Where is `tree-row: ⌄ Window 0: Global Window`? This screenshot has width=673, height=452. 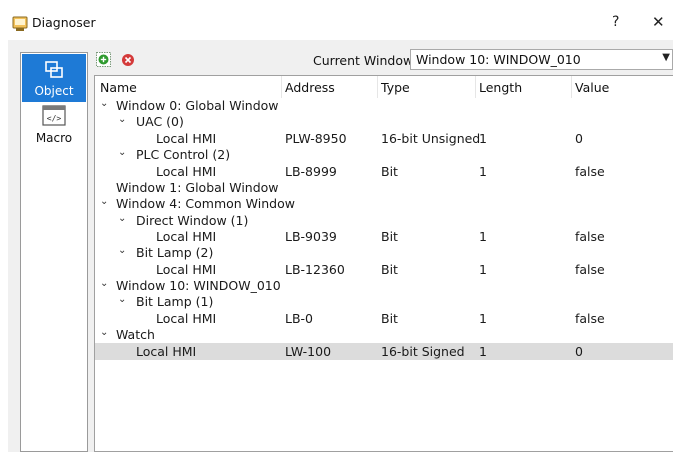 tree-row: ⌄ Window 0: Global Window is located at coordinates (384, 106).